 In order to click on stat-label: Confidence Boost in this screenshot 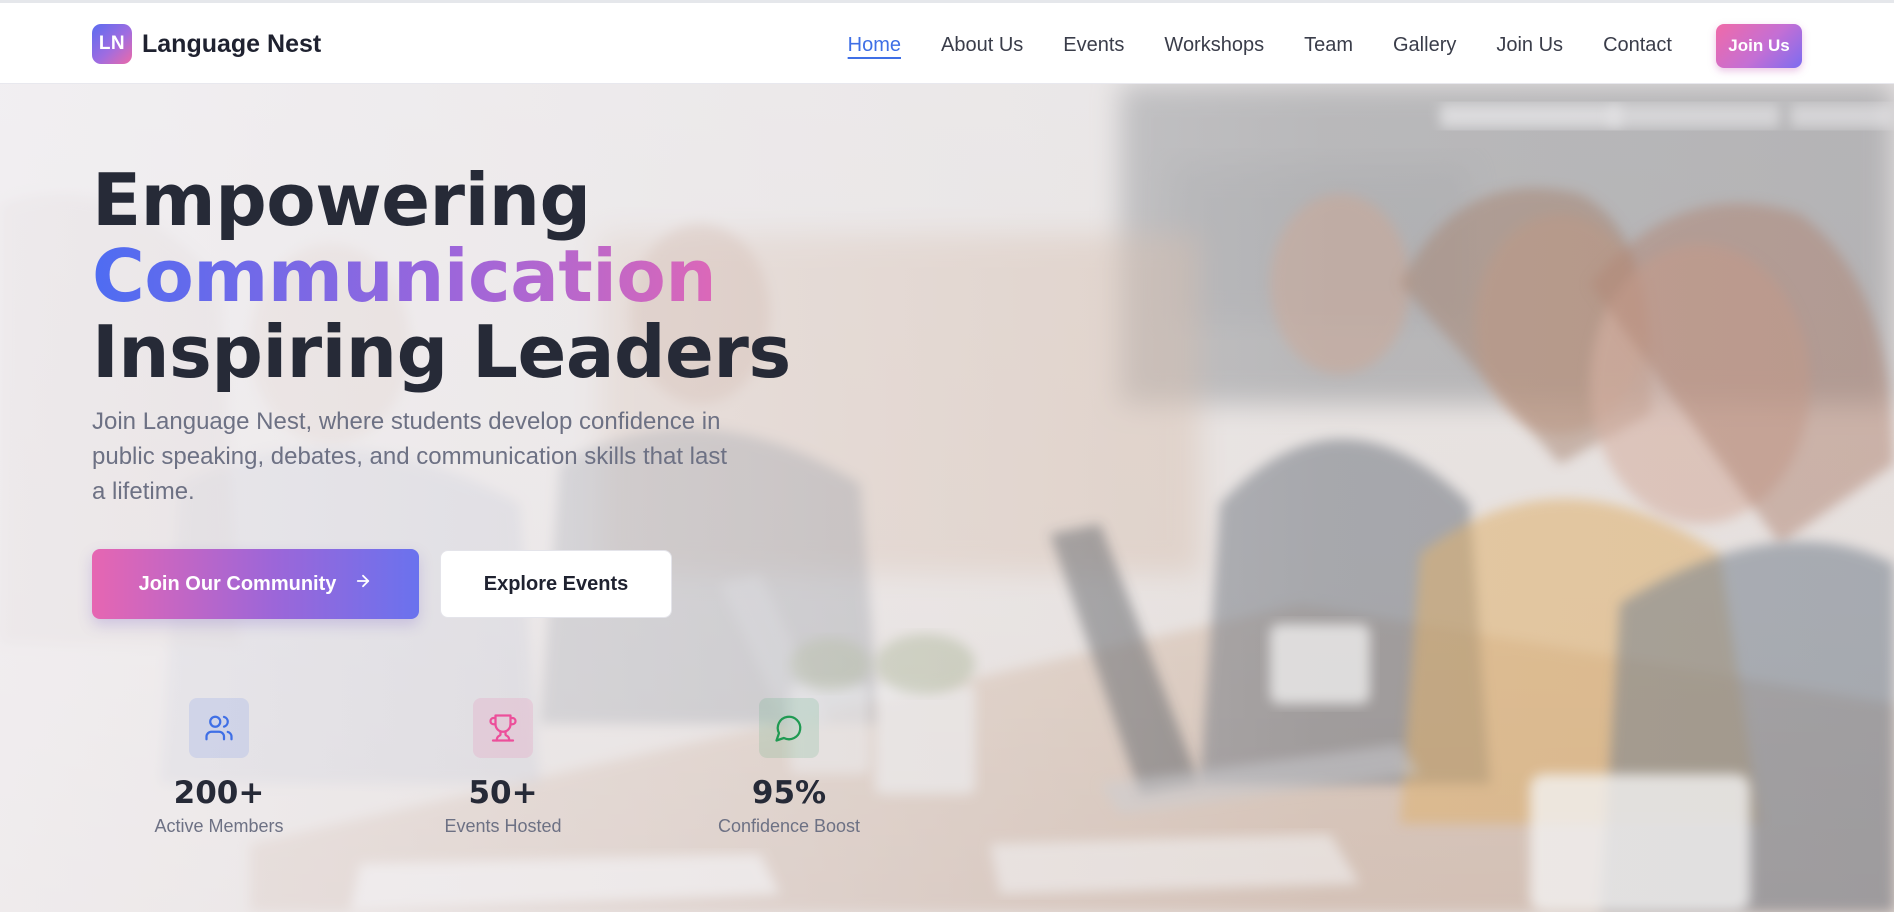, I will do `click(789, 826)`.